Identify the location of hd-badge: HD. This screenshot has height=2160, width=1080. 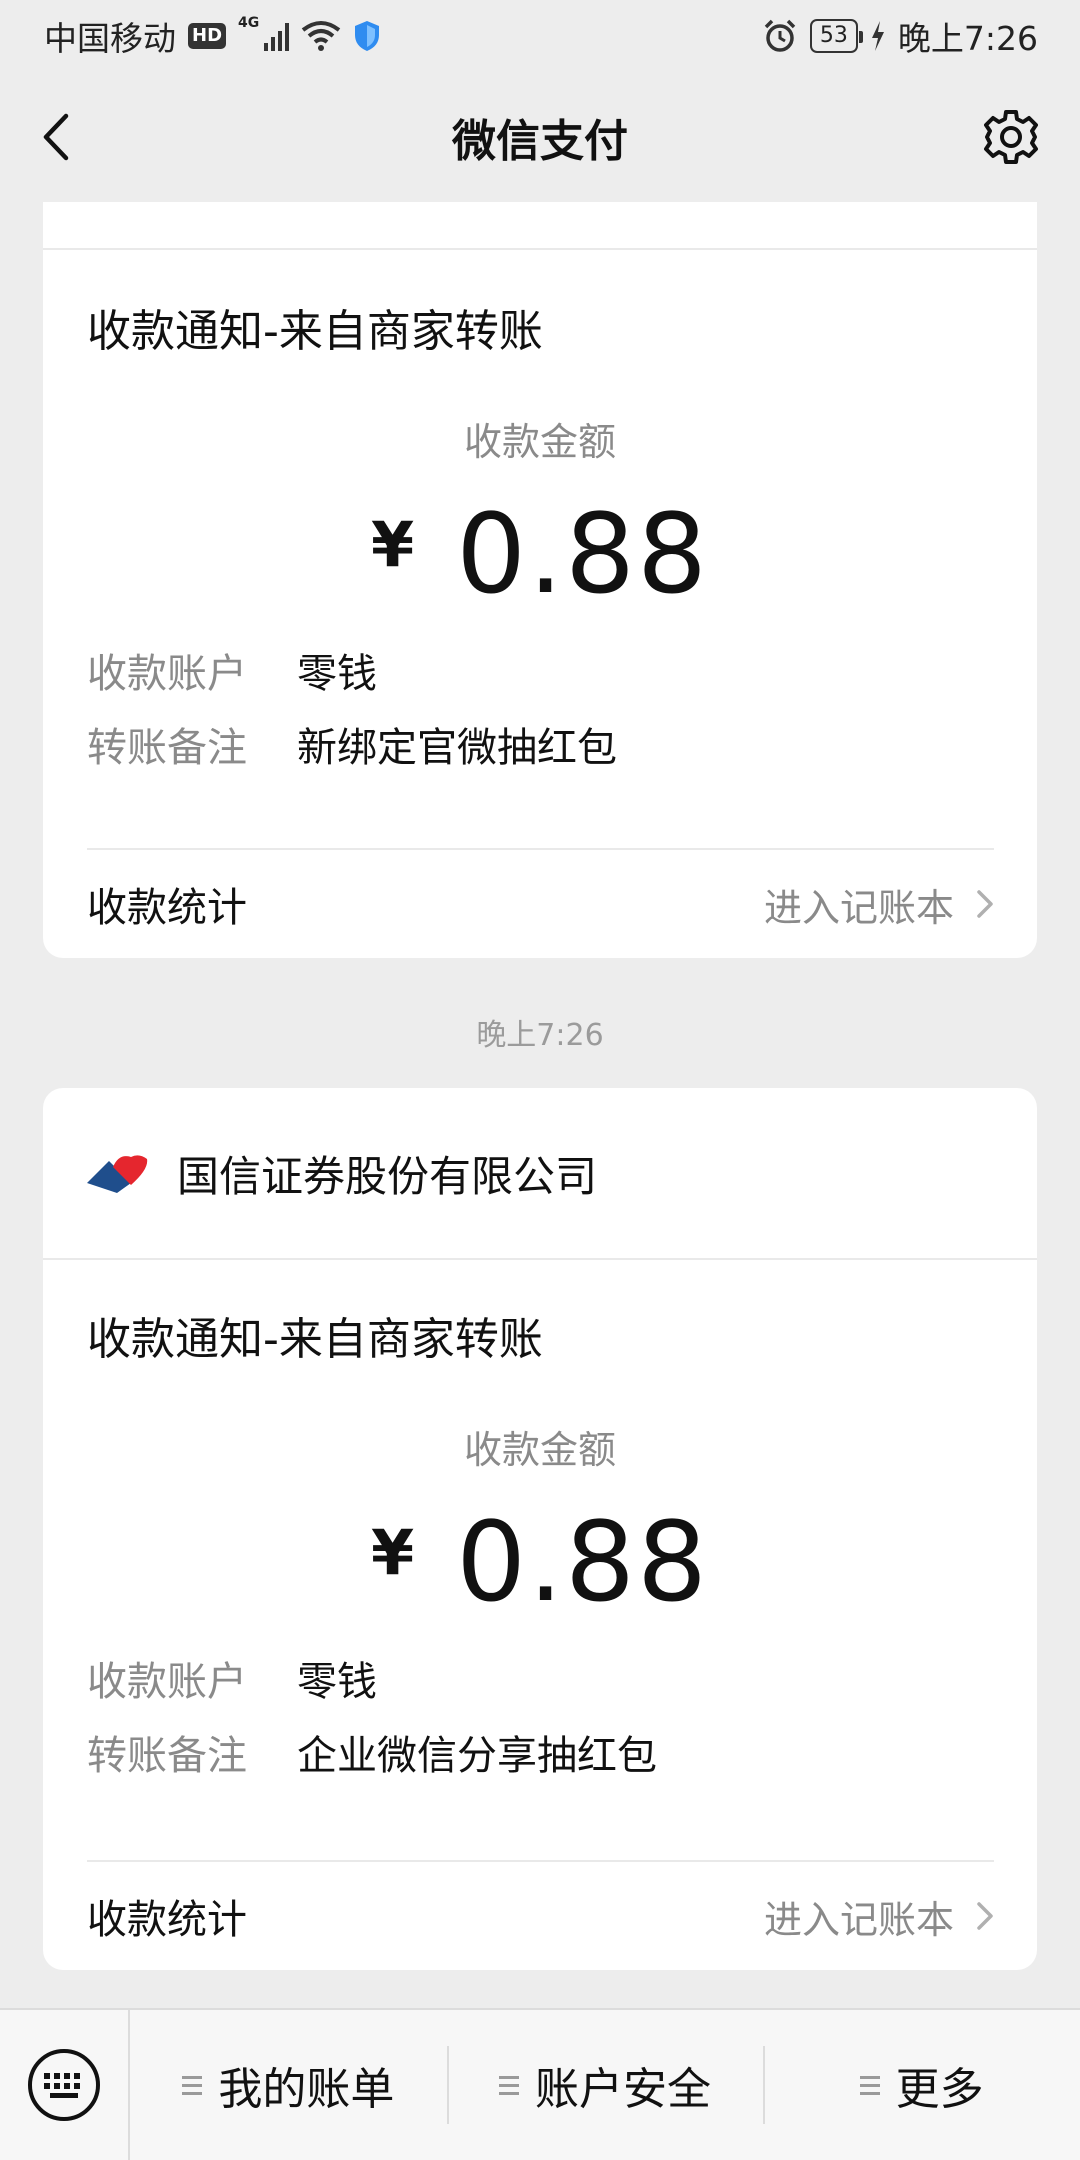
(207, 36).